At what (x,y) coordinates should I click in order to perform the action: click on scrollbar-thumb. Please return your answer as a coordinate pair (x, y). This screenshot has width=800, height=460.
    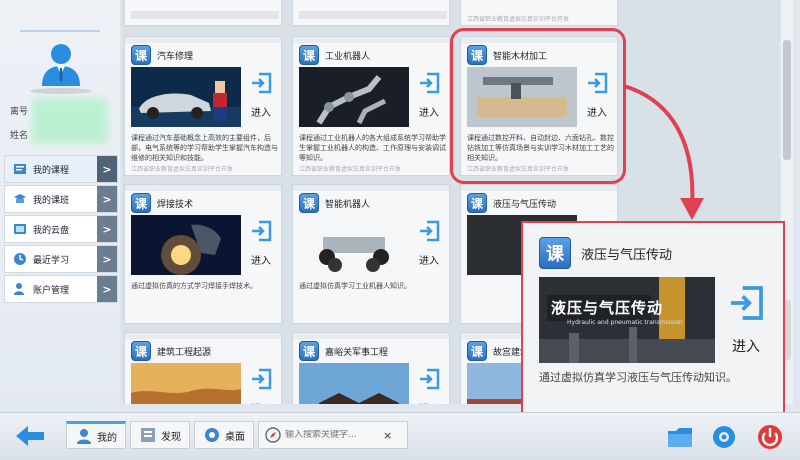
    Looking at the image, I should click on (787, 100).